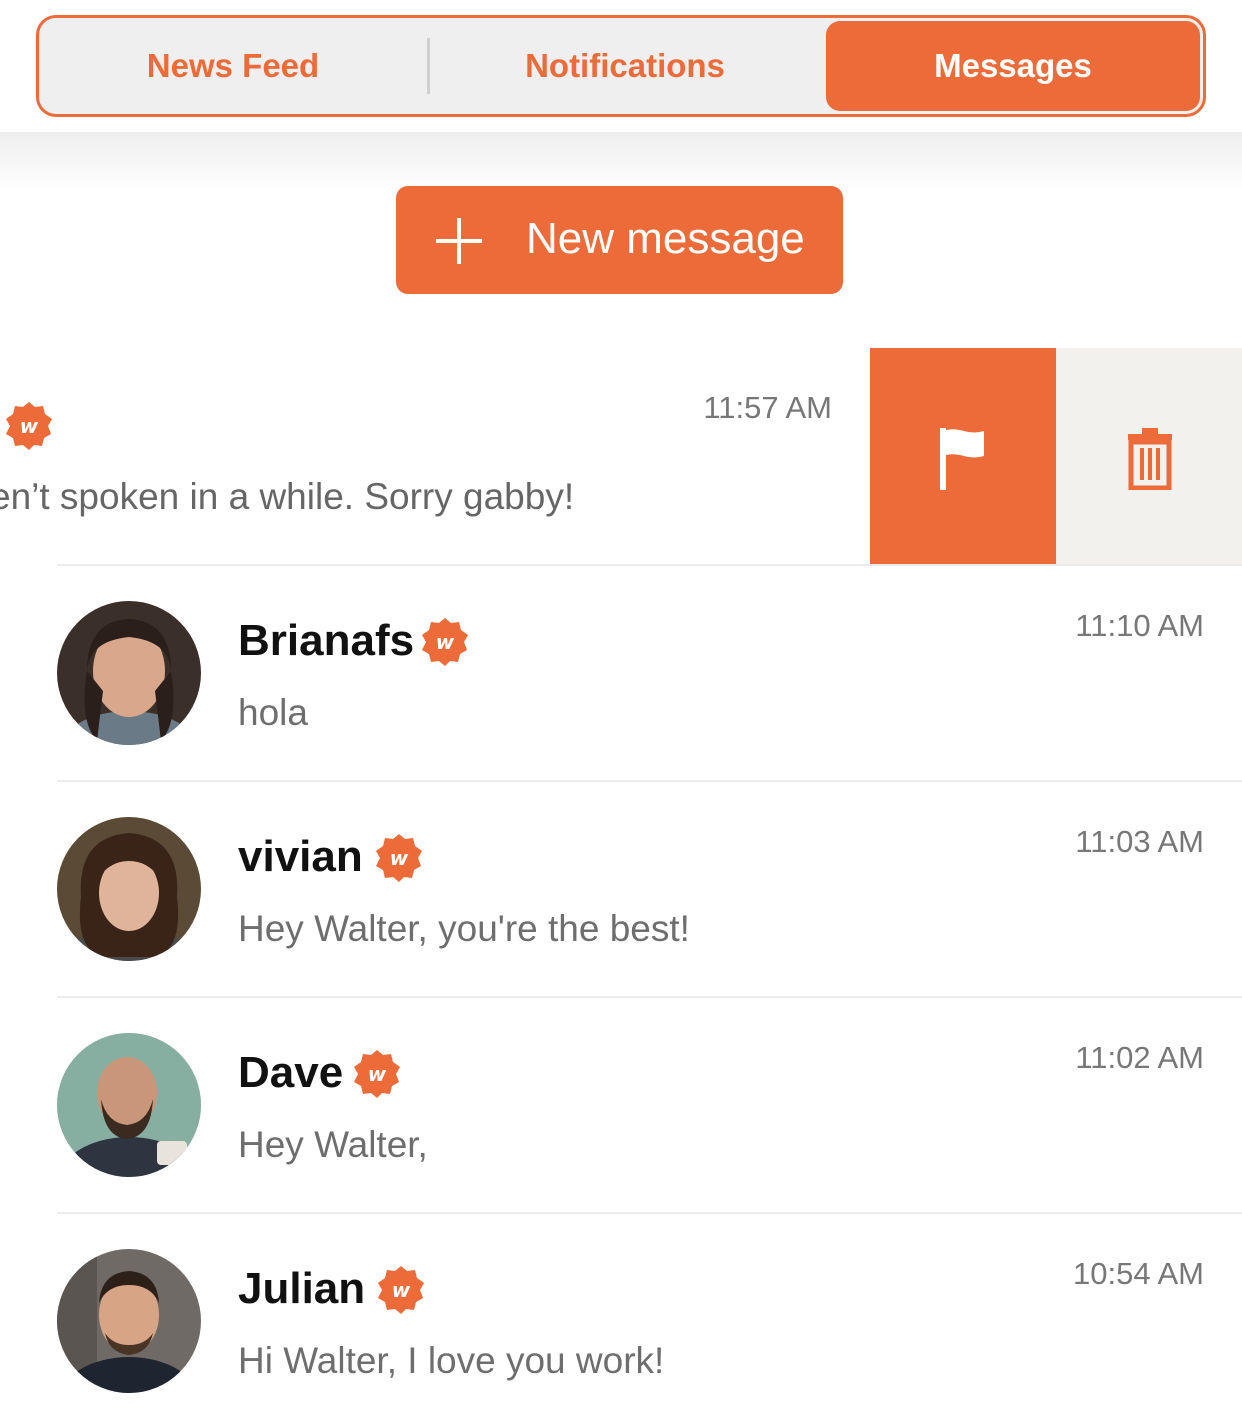  What do you see at coordinates (1013, 66) in the screenshot?
I see `tab-messages: Messages` at bounding box center [1013, 66].